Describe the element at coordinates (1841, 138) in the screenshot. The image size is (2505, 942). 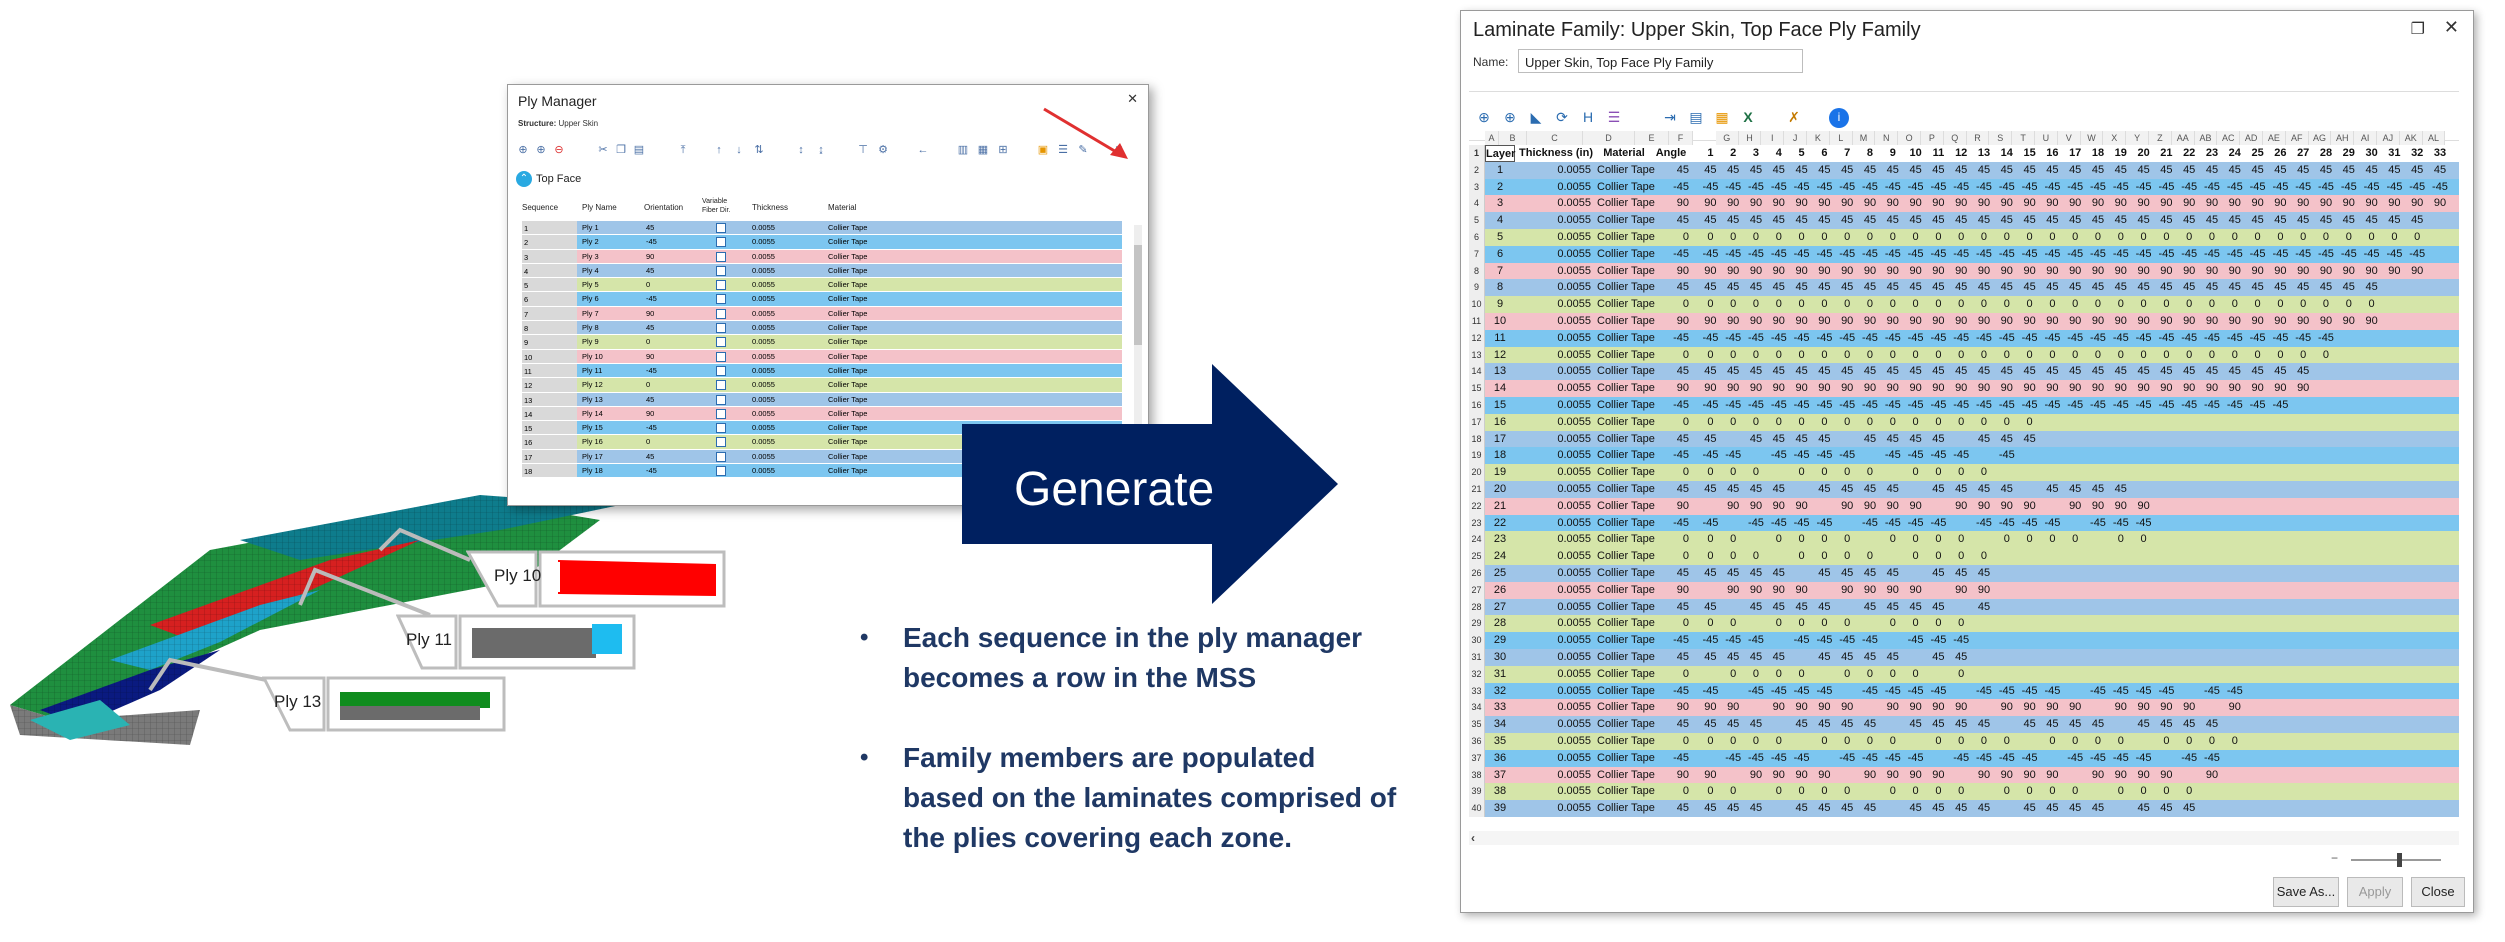
I see `column-letter: L` at that location.